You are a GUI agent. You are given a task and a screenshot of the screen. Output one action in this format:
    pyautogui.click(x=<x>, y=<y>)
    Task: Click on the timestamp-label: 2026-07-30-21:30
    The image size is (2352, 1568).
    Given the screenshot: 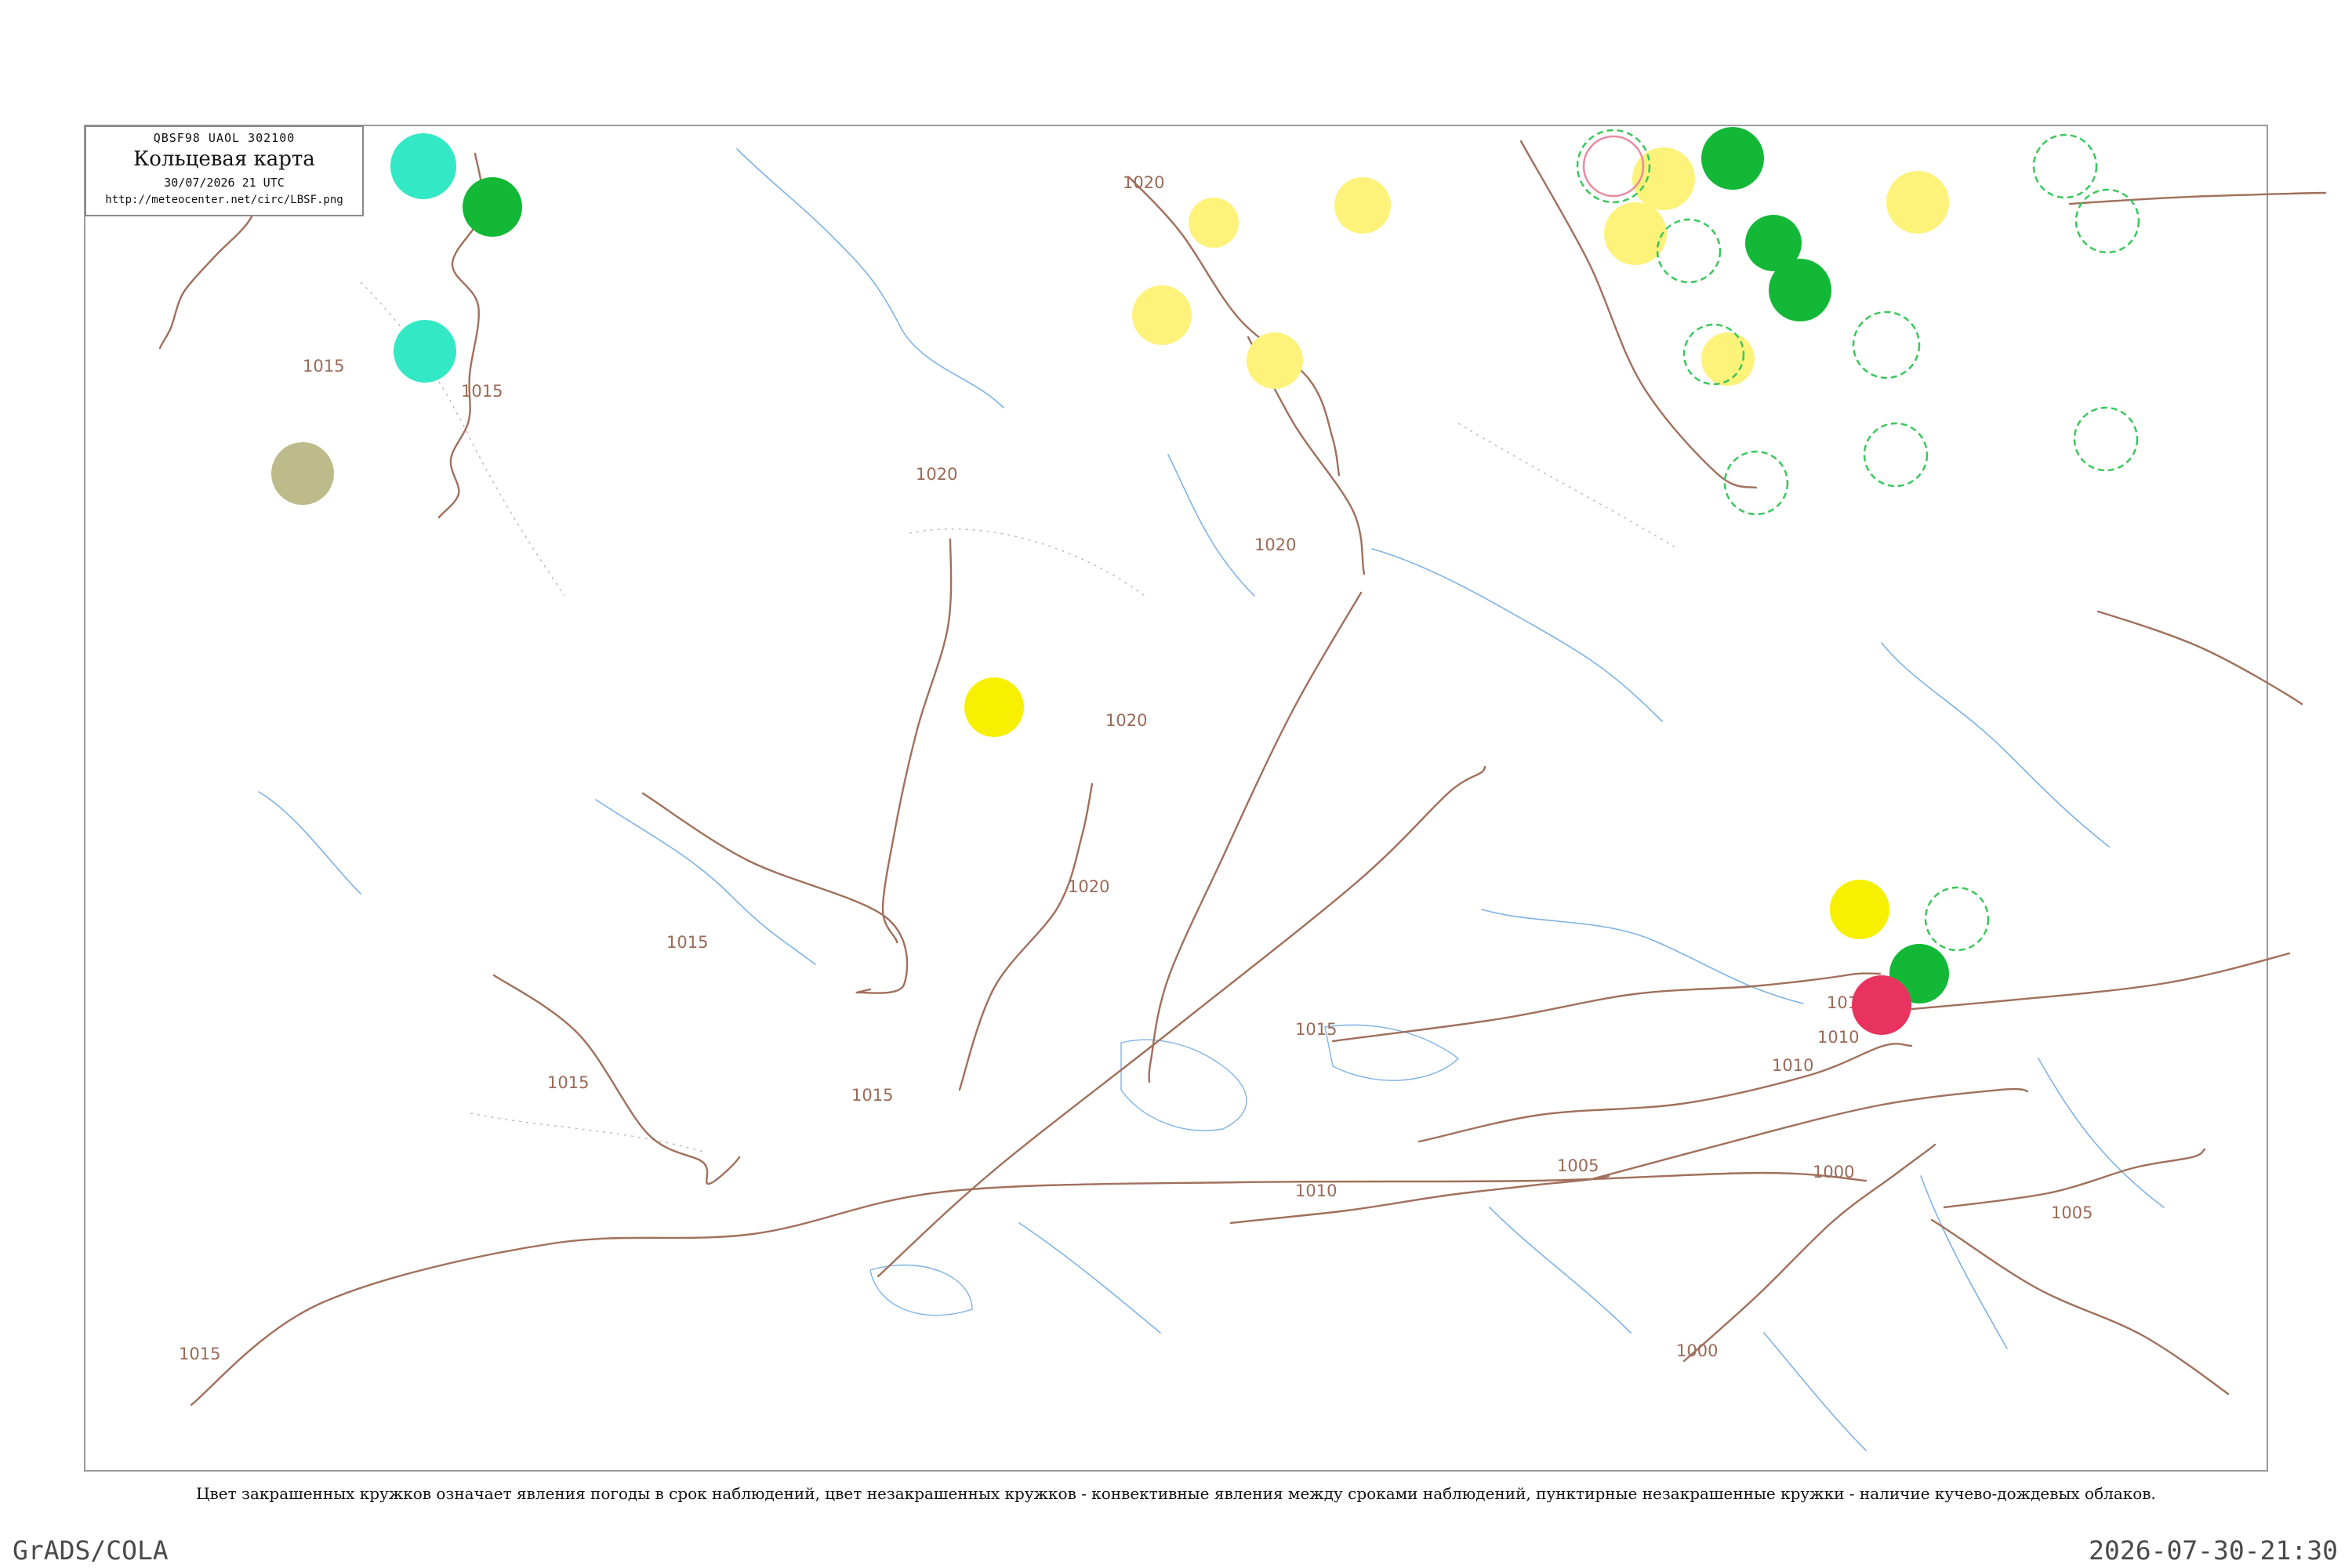 What is the action you would take?
    pyautogui.click(x=2213, y=1550)
    